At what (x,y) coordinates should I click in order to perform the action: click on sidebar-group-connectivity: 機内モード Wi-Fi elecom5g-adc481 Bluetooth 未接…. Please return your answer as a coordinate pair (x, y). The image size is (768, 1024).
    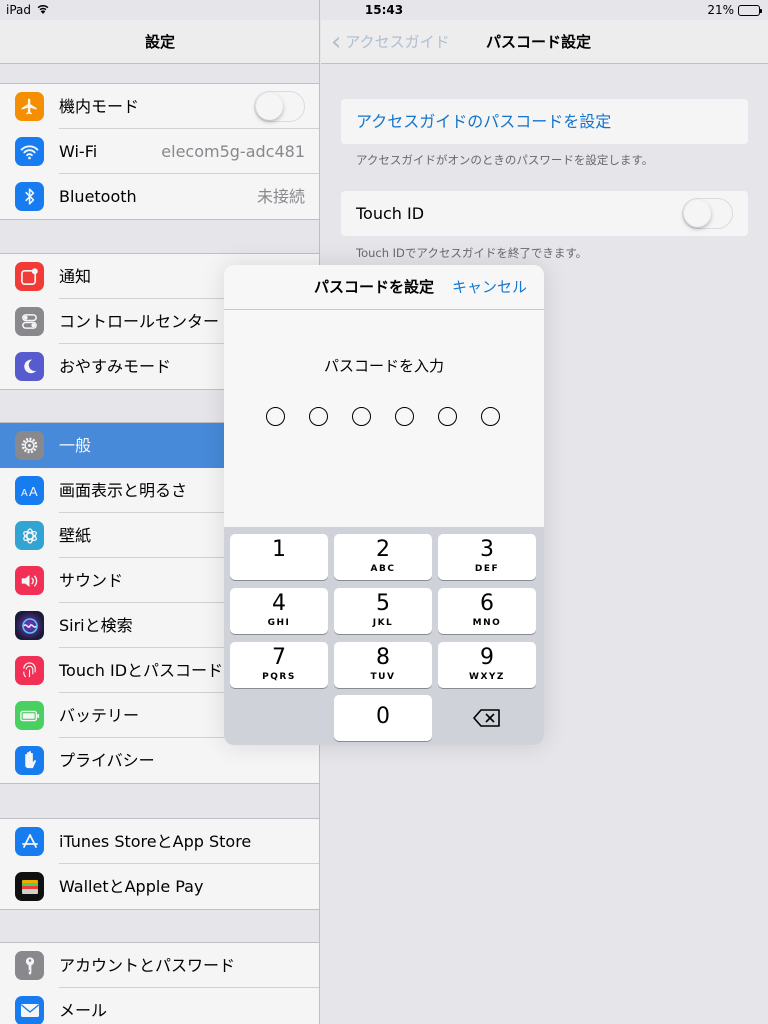
    Looking at the image, I should click on (159, 151).